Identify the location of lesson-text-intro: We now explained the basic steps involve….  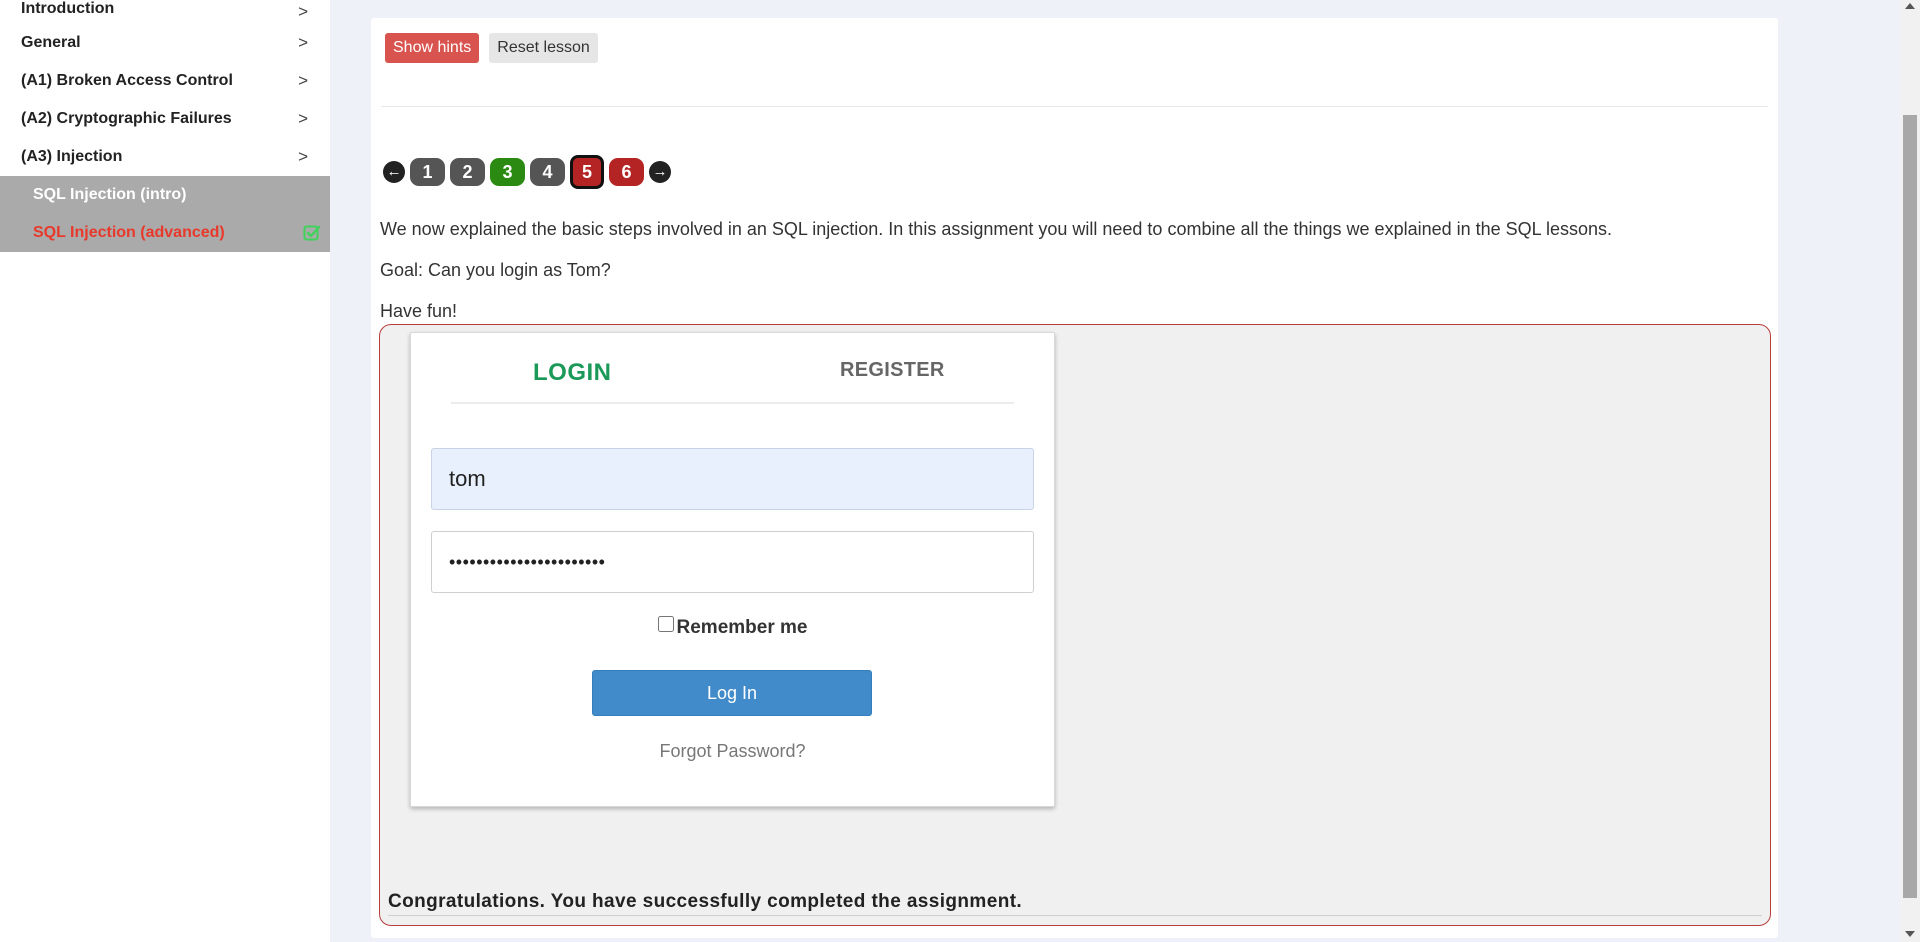
(996, 229).